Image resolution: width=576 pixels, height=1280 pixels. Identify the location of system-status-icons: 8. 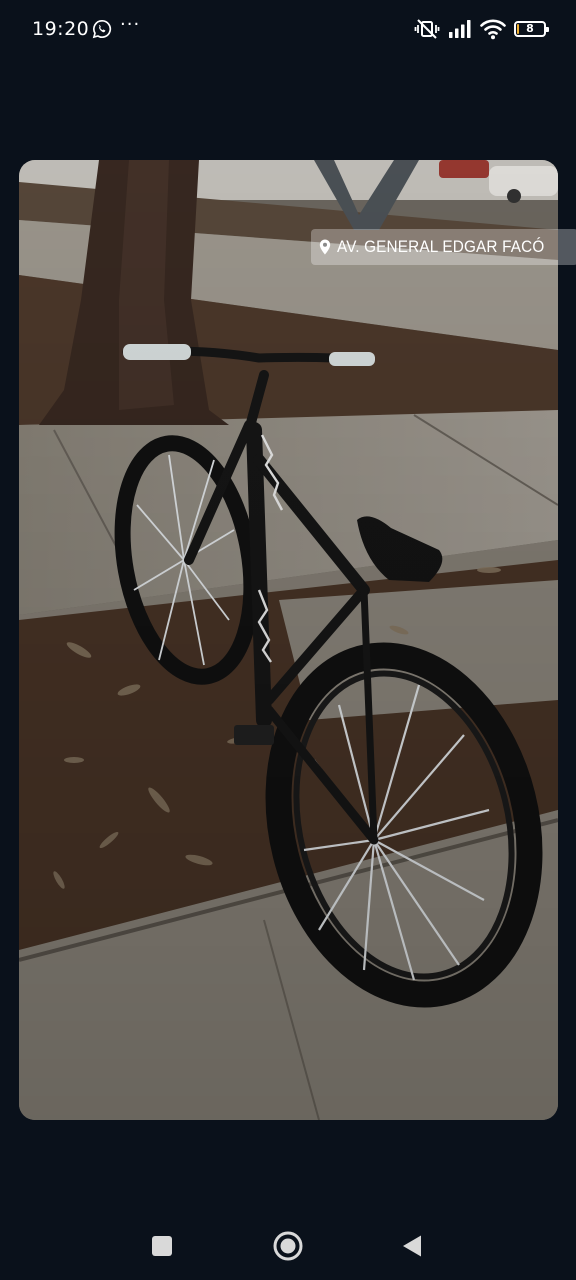
(481, 29).